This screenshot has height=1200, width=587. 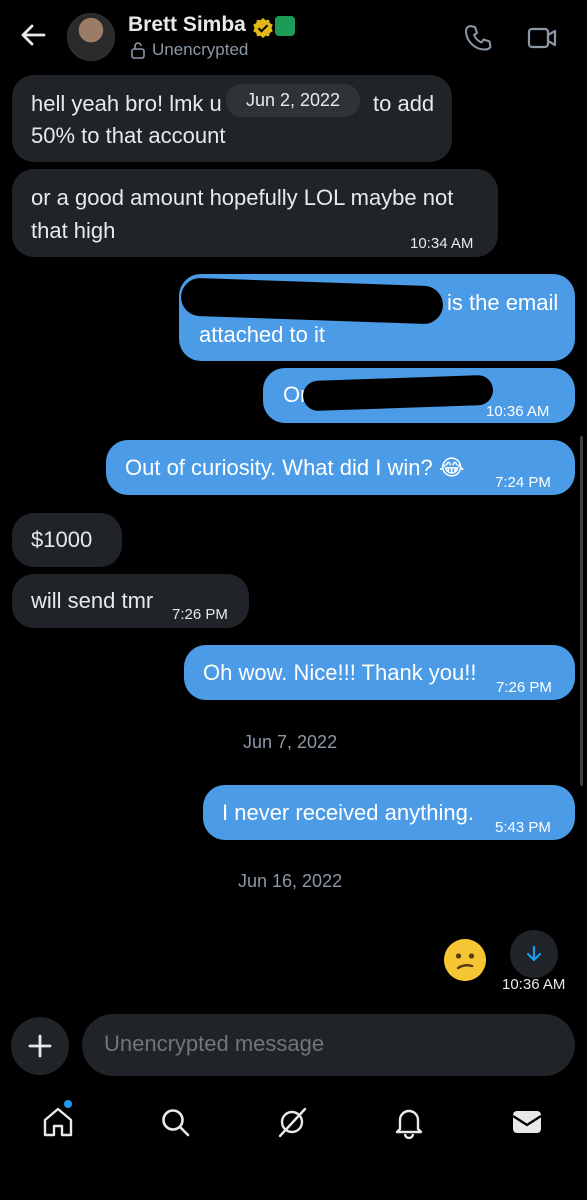 What do you see at coordinates (33, 35) in the screenshot?
I see `back-arrow-icon` at bounding box center [33, 35].